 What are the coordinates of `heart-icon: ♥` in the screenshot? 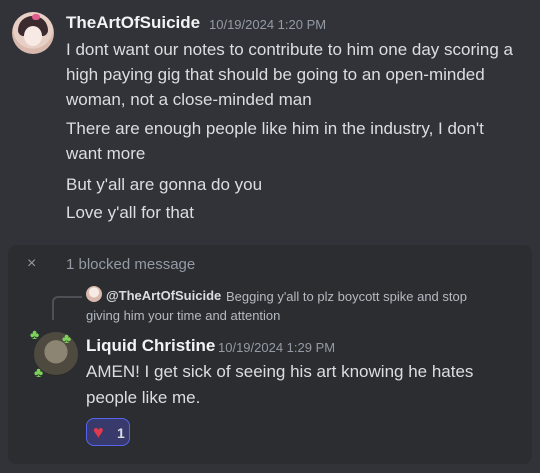 It's located at (98, 432).